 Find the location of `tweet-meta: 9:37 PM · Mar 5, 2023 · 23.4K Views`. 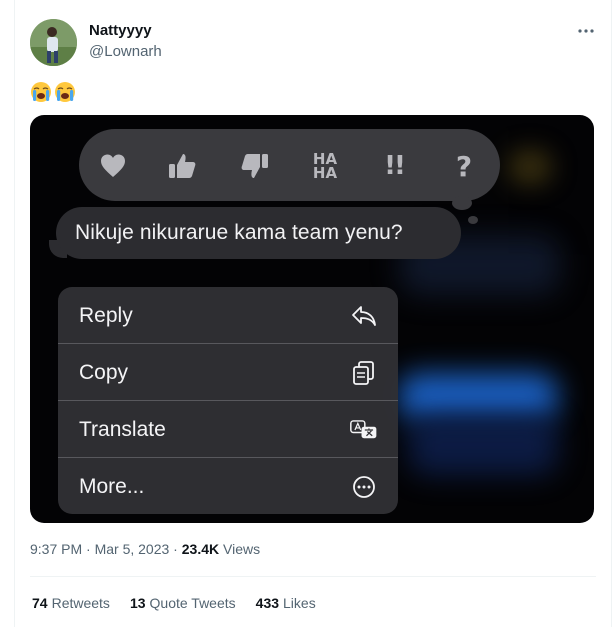

tweet-meta: 9:37 PM · Mar 5, 2023 · 23.4K Views is located at coordinates (145, 549).